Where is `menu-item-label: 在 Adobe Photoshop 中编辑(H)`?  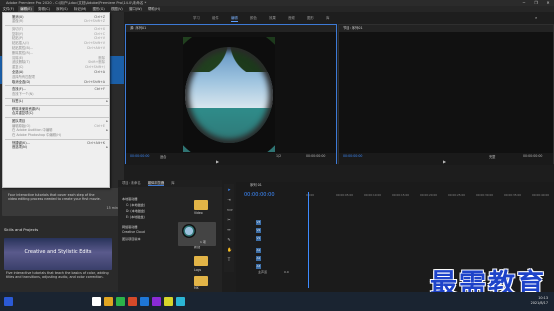 menu-item-label: 在 Adobe Photoshop 中编辑(H) is located at coordinates (37, 135).